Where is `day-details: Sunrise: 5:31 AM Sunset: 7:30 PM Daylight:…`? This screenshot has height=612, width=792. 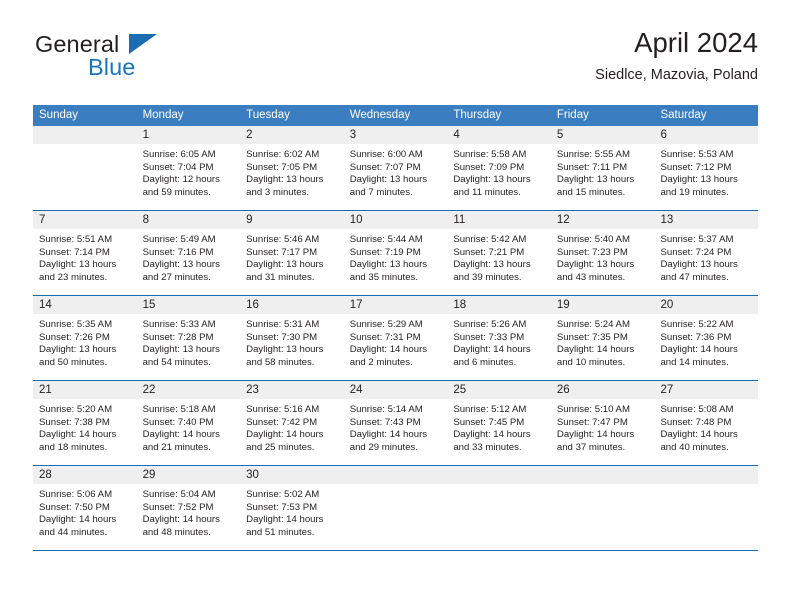 day-details: Sunrise: 5:31 AM Sunset: 7:30 PM Daylight:… is located at coordinates (292, 347).